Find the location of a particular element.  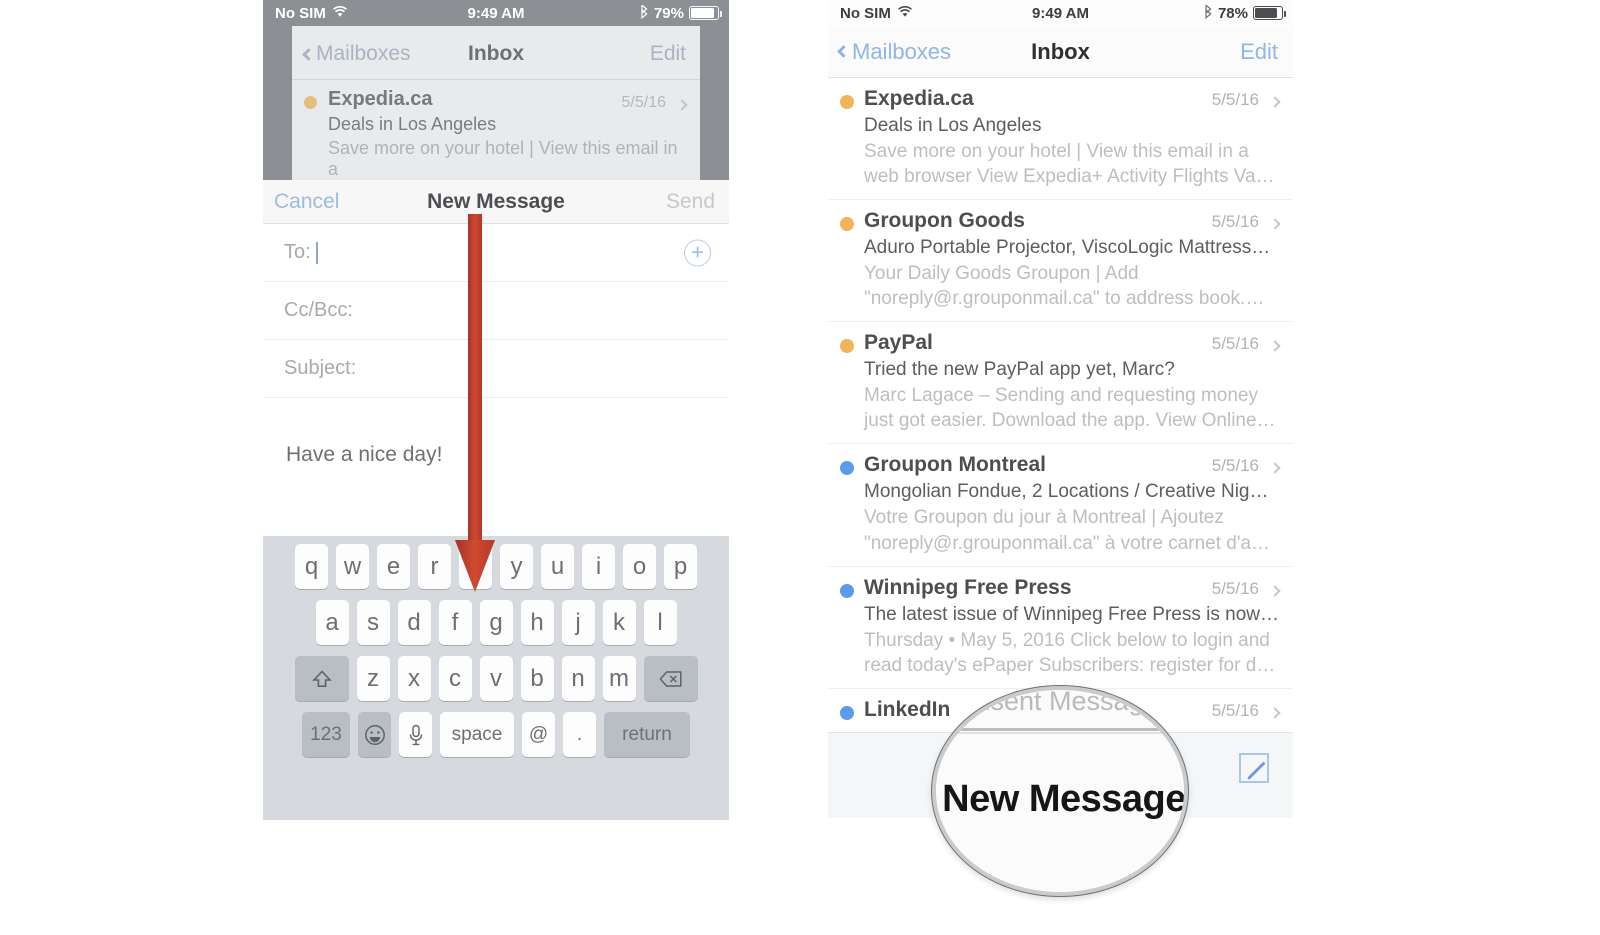

delete-icon is located at coordinates (670, 678).